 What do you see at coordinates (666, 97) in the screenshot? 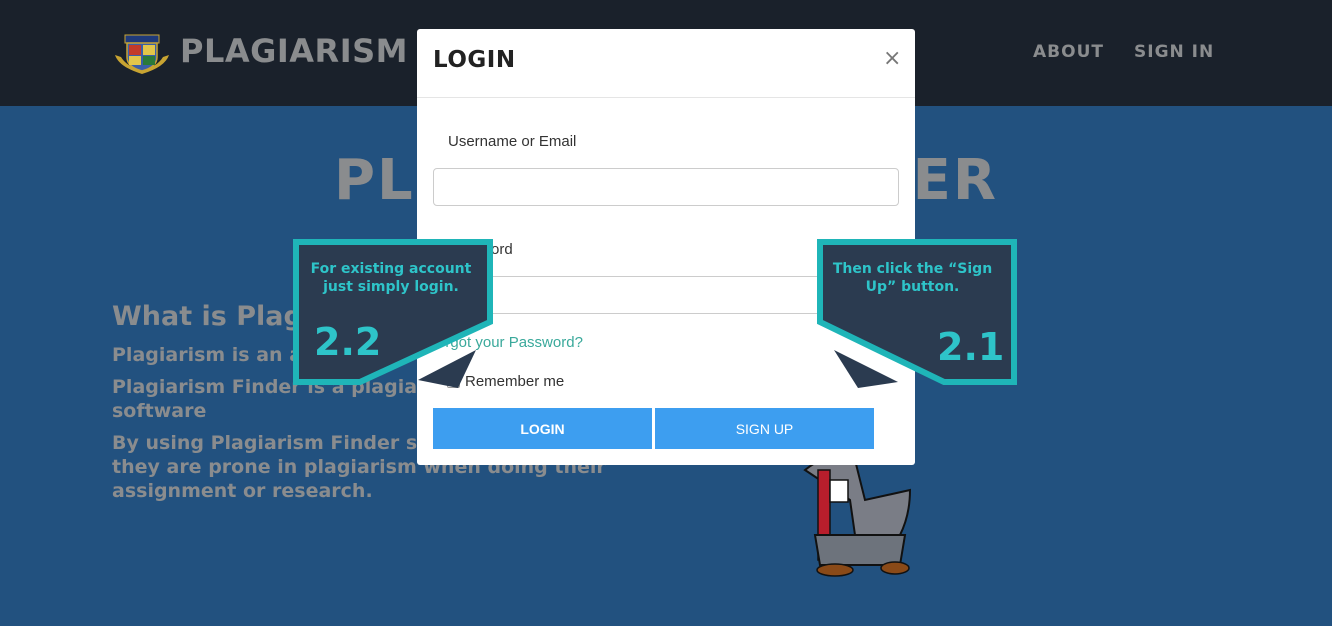
I see `modal-divider` at bounding box center [666, 97].